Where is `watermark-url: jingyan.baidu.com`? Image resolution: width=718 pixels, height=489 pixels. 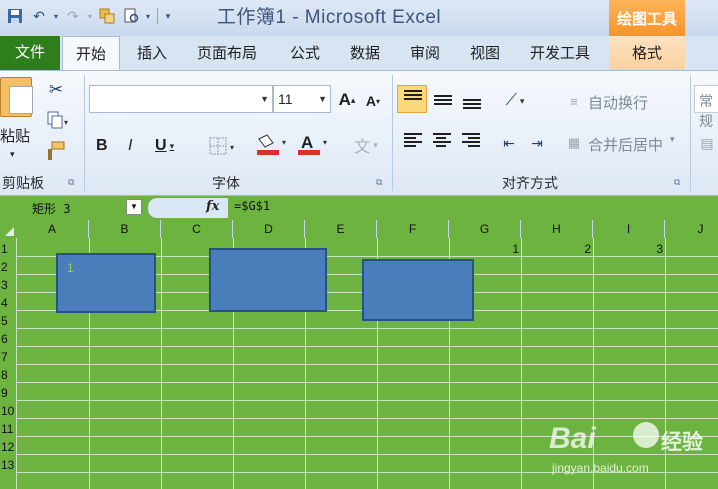 watermark-url: jingyan.baidu.com is located at coordinates (600, 468).